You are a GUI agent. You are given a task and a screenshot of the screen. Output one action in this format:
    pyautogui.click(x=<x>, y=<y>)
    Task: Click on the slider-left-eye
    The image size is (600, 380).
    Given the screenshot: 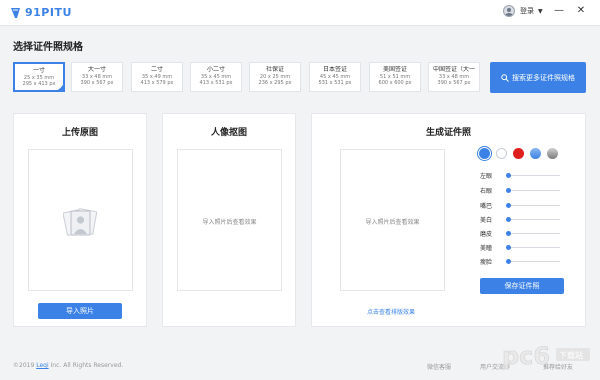 What is the action you would take?
    pyautogui.click(x=533, y=175)
    